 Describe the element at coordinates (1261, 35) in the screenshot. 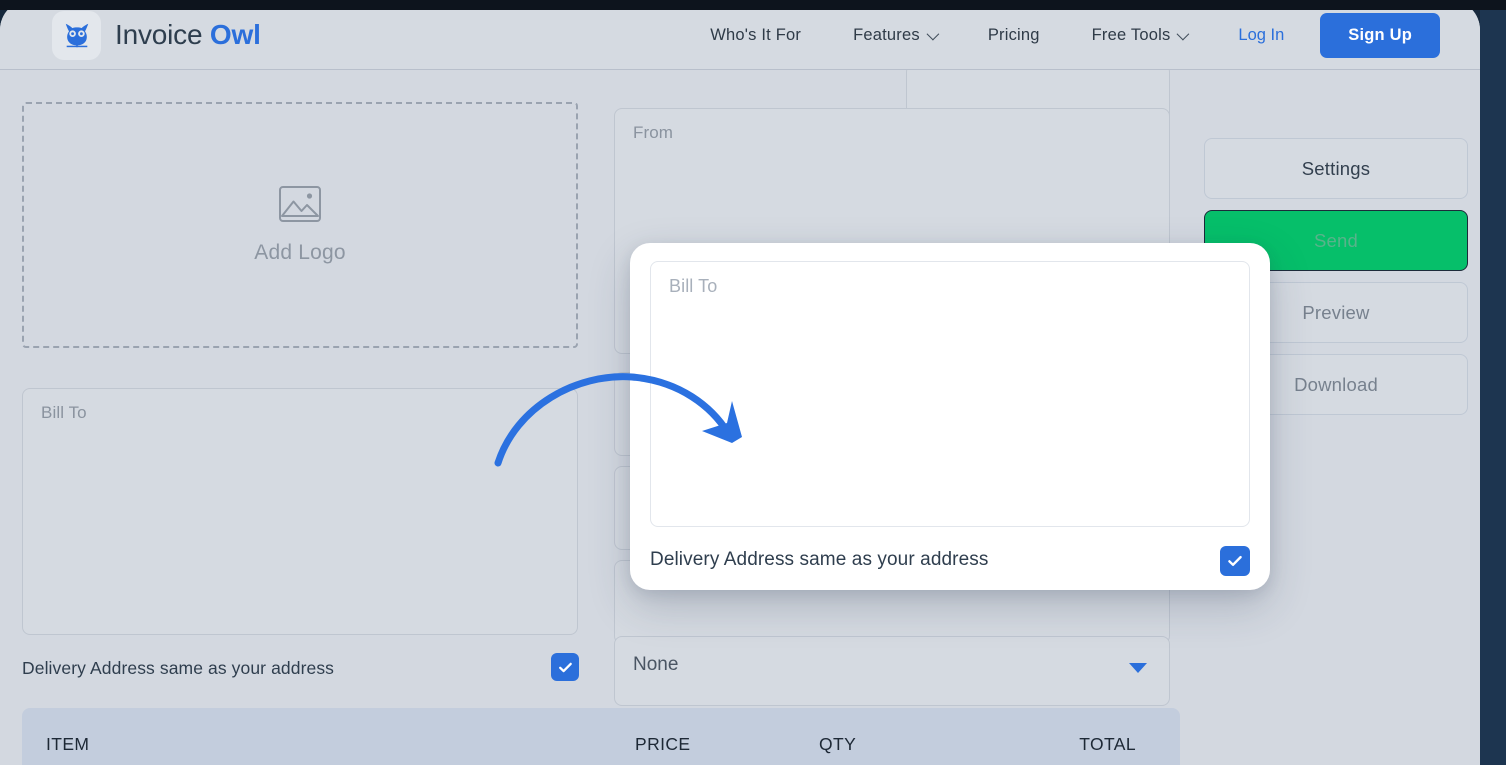

I see `login-link: Log In` at that location.